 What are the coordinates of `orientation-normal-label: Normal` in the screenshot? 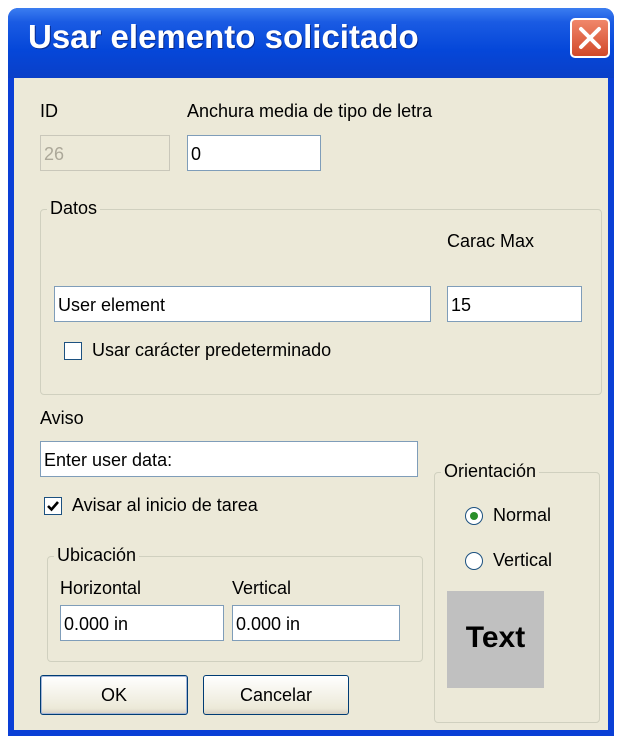 It's located at (522, 515).